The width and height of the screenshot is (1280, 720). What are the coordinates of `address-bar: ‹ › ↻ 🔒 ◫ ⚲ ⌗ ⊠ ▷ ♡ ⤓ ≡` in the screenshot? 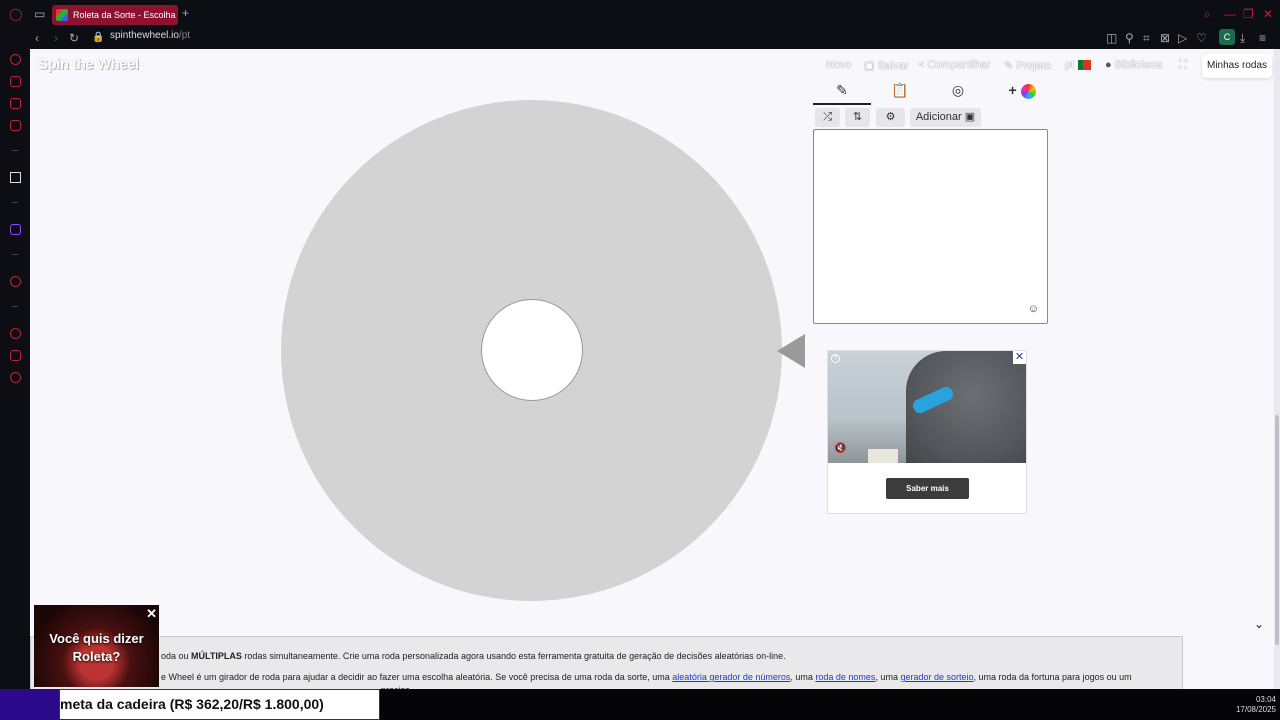 It's located at (640, 38).